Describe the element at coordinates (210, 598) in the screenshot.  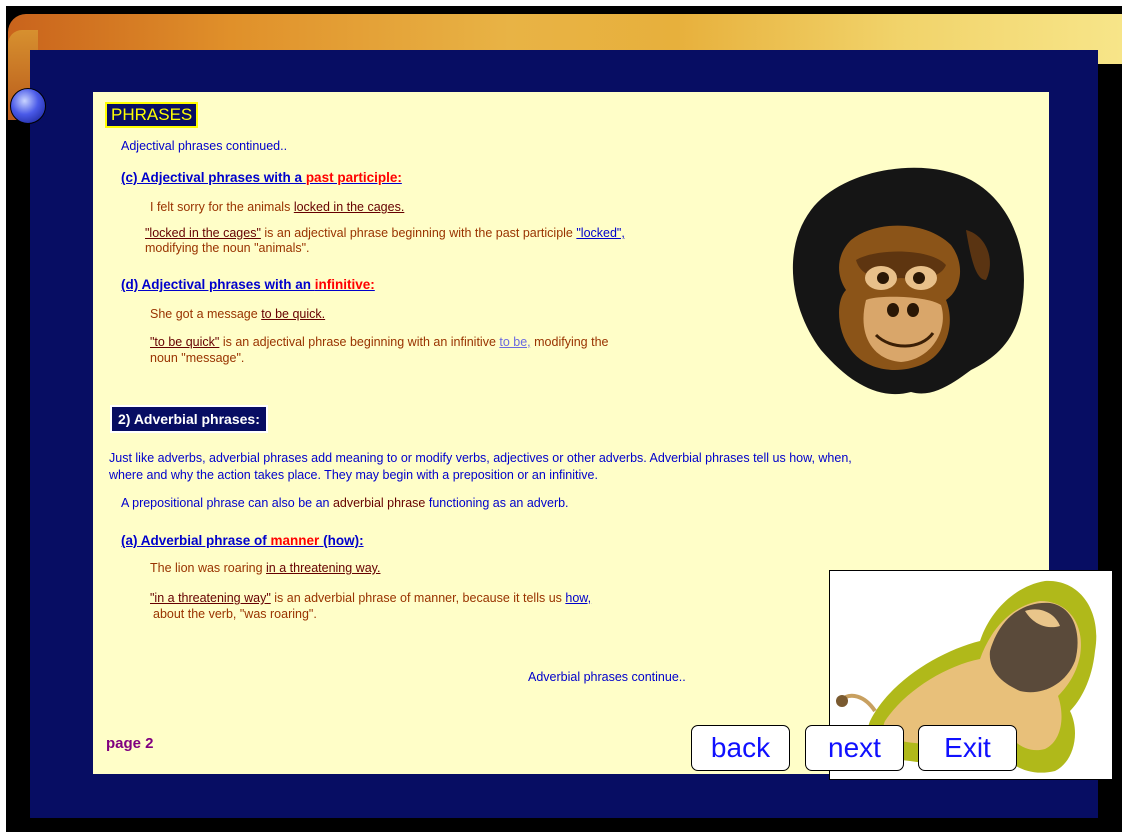
I see `explanation-manner-phrase: "in a threatening way"` at that location.